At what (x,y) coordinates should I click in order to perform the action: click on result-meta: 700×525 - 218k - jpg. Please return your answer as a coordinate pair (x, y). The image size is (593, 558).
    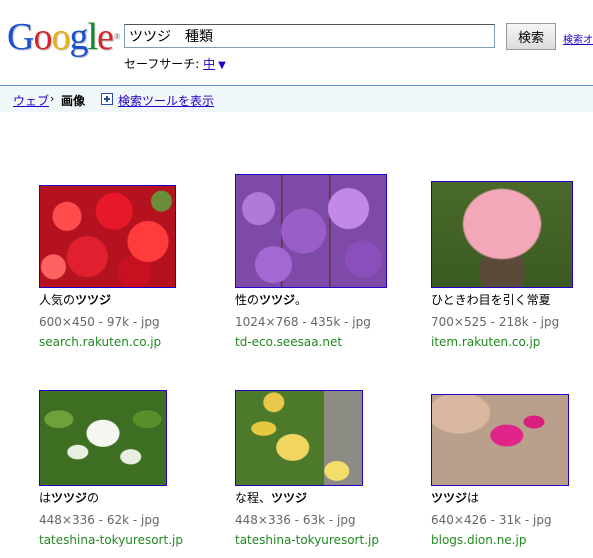
    Looking at the image, I should click on (495, 322).